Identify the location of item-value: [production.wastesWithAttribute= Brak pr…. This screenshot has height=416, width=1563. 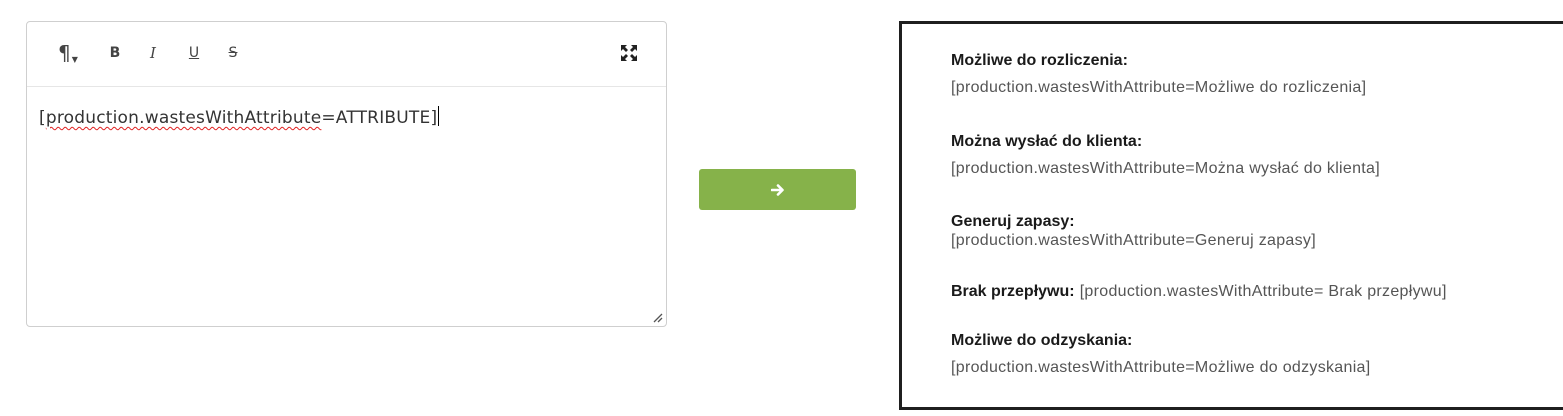
(1263, 291).